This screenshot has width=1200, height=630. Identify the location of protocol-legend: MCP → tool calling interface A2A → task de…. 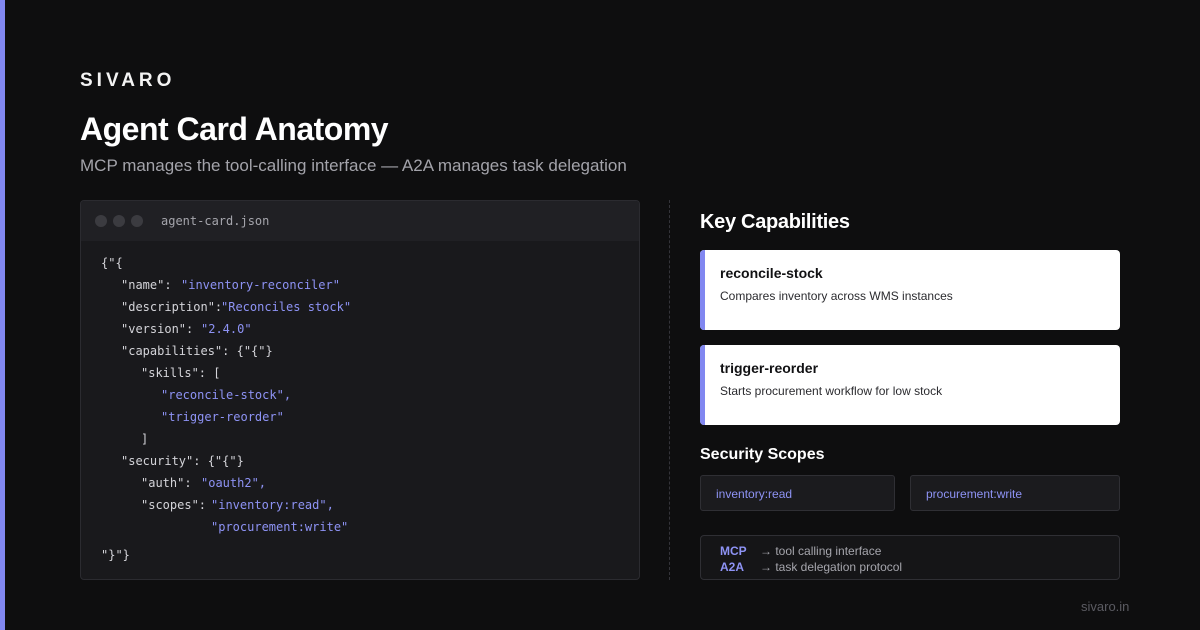
(910, 557).